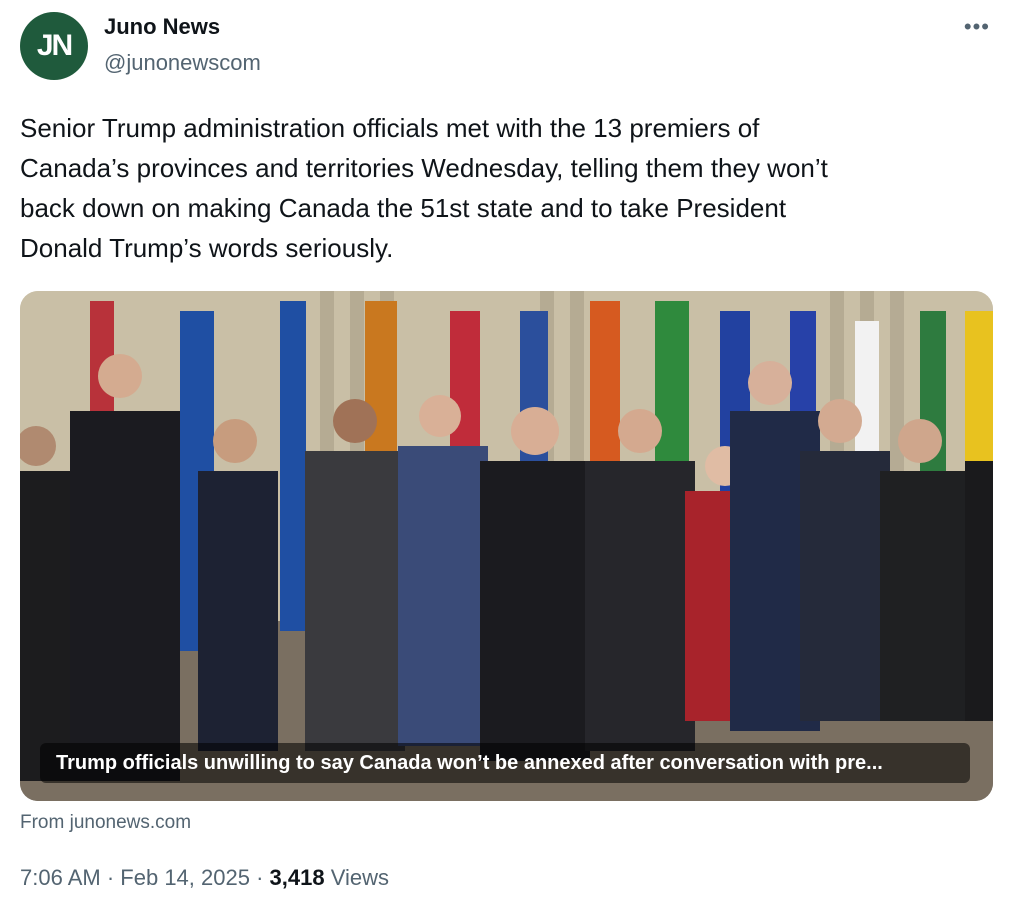 This screenshot has width=1012, height=901. I want to click on account-name: Juno News, so click(162, 27).